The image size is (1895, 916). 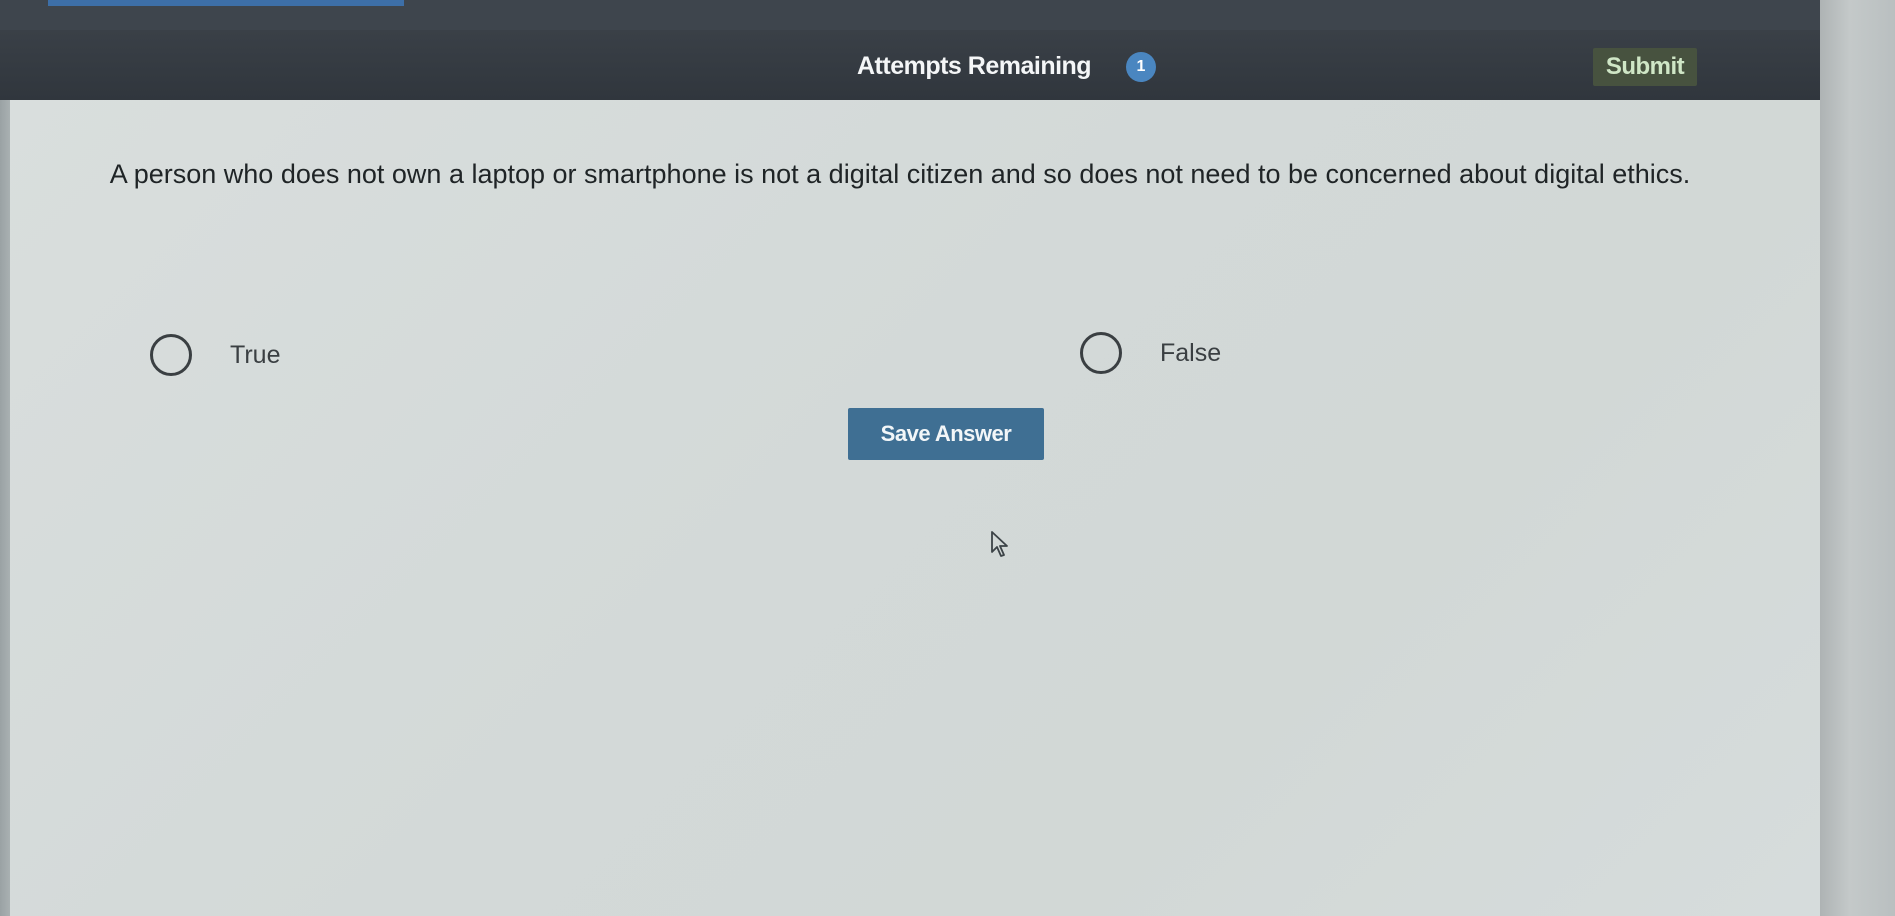 I want to click on save-answer-button: Save Answer, so click(x=946, y=434).